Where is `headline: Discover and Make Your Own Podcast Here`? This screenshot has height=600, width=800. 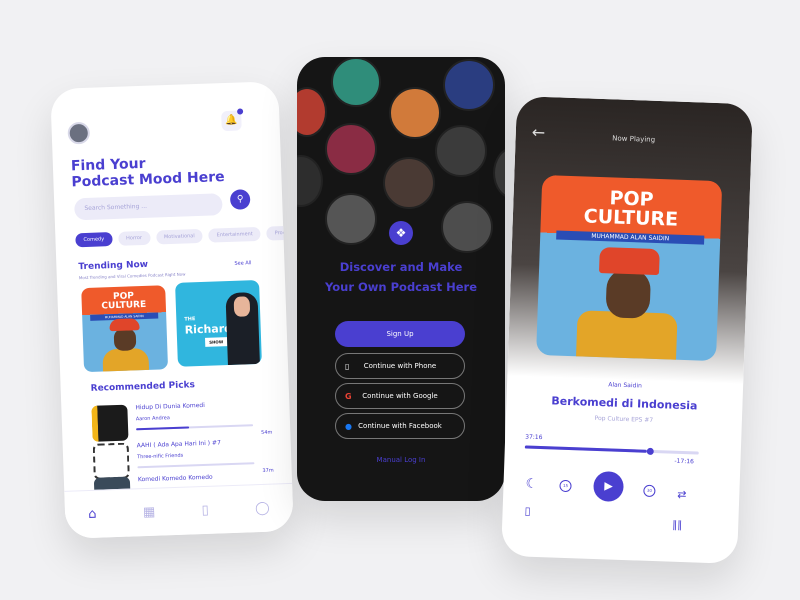
headline: Discover and Make Your Own Podcast Here is located at coordinates (401, 277).